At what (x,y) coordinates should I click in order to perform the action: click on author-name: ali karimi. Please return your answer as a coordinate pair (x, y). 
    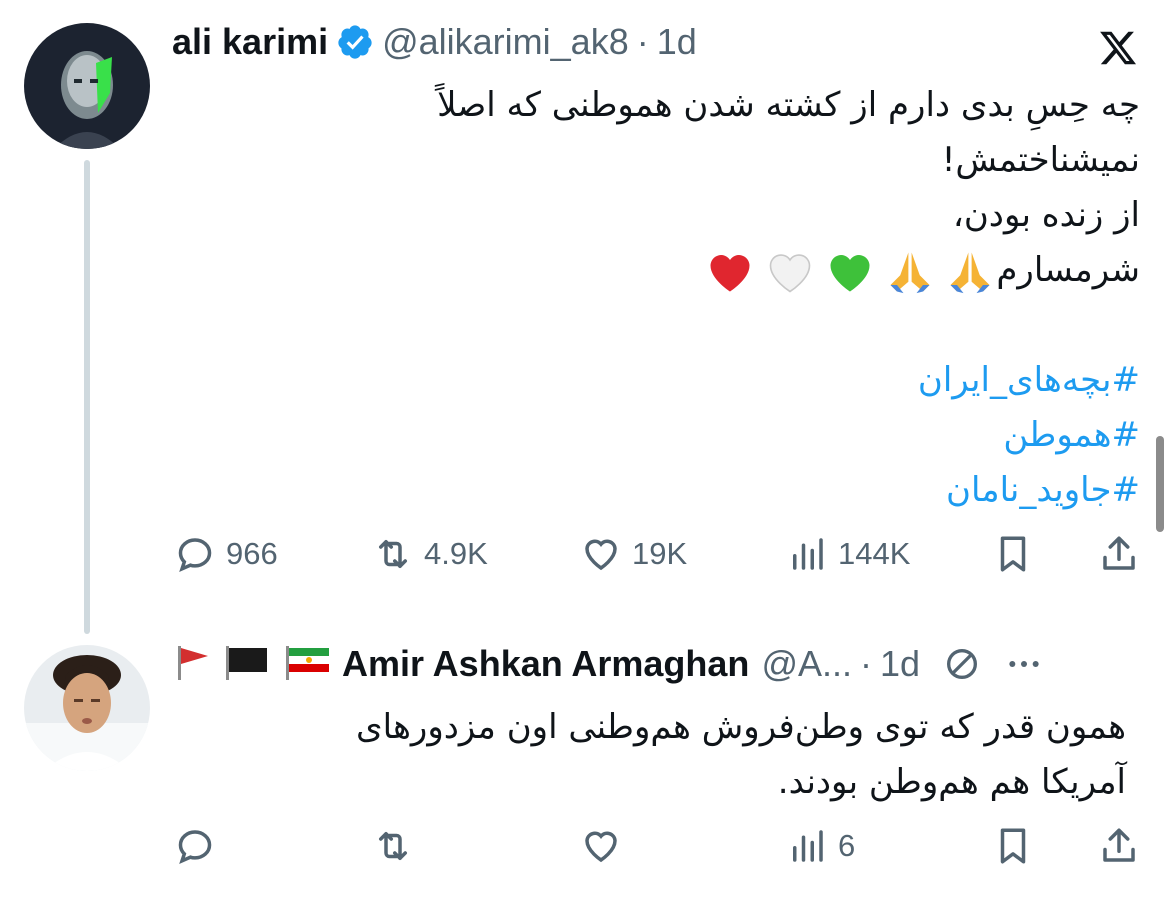
    Looking at the image, I should click on (250, 42).